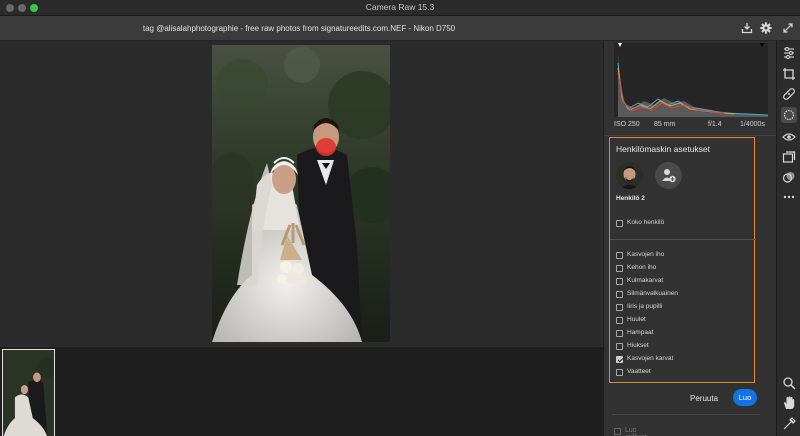 The height and width of the screenshot is (436, 800). Describe the element at coordinates (646, 222) in the screenshot. I see `whole-person-label: Koko henkilö` at that location.